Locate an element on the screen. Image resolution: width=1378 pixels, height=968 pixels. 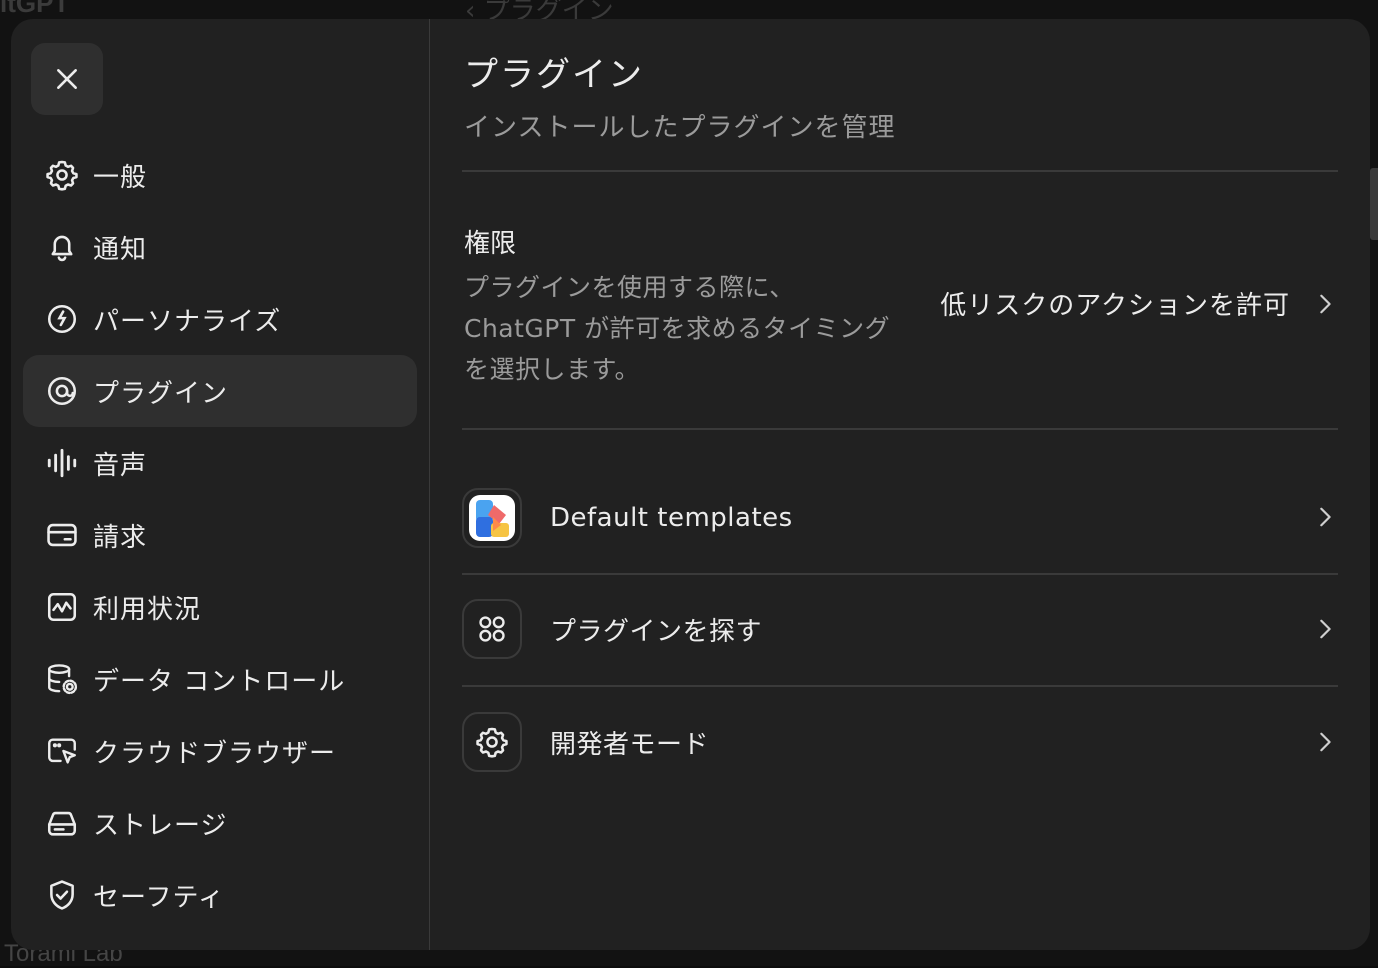
page-subtitle: インストールしたプラグインを管理 is located at coordinates (680, 128).